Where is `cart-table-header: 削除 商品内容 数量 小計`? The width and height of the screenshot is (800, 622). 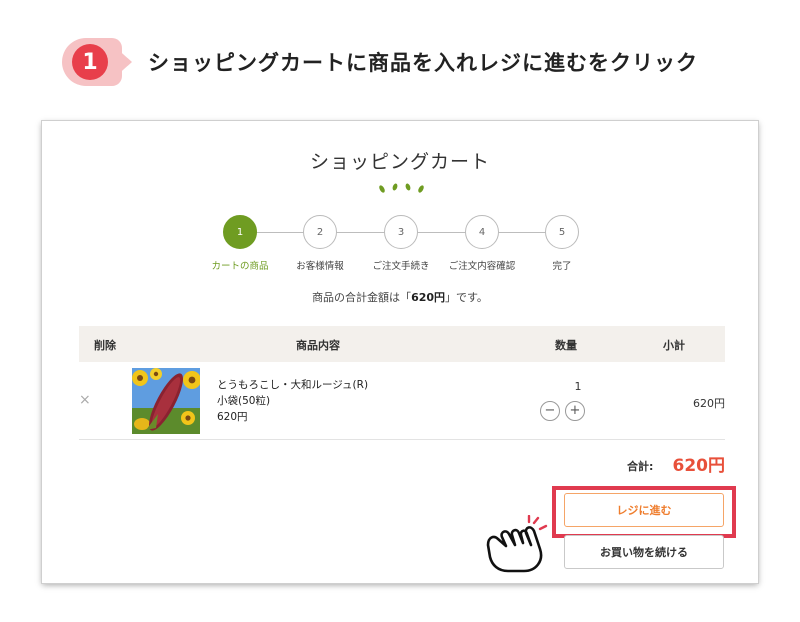 cart-table-header: 削除 商品内容 数量 小計 is located at coordinates (402, 344).